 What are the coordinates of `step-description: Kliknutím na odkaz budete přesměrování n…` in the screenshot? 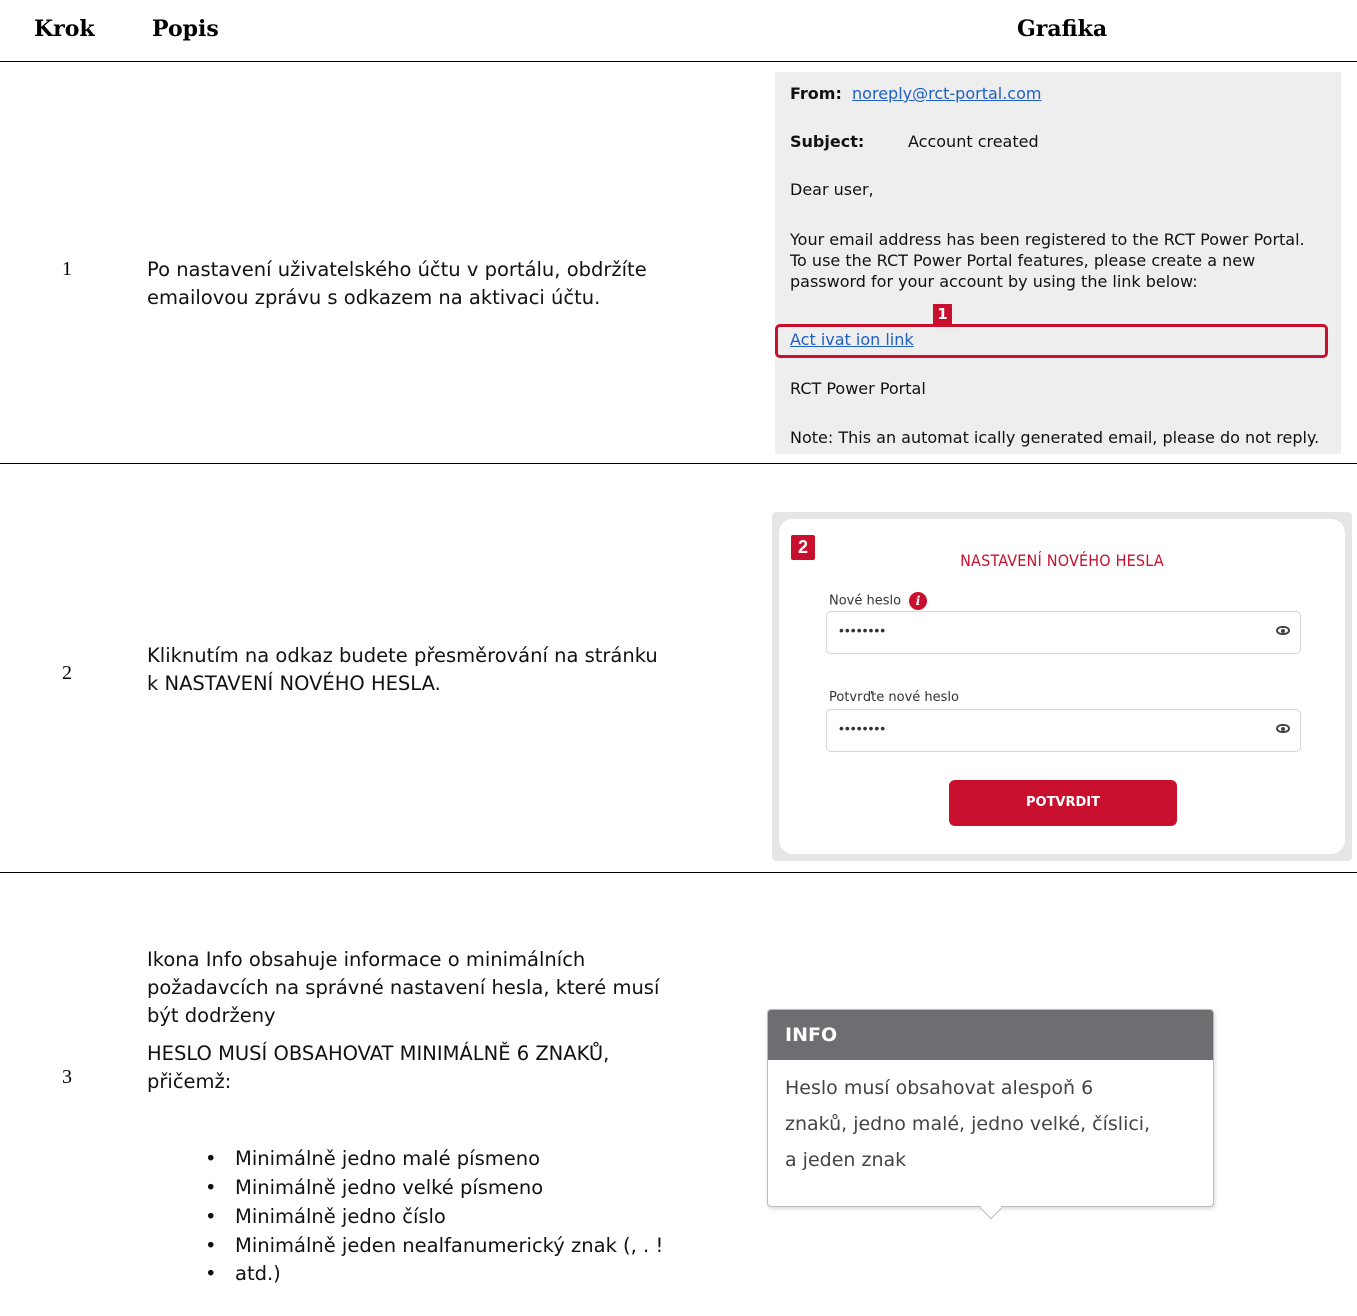 It's located at (402, 670).